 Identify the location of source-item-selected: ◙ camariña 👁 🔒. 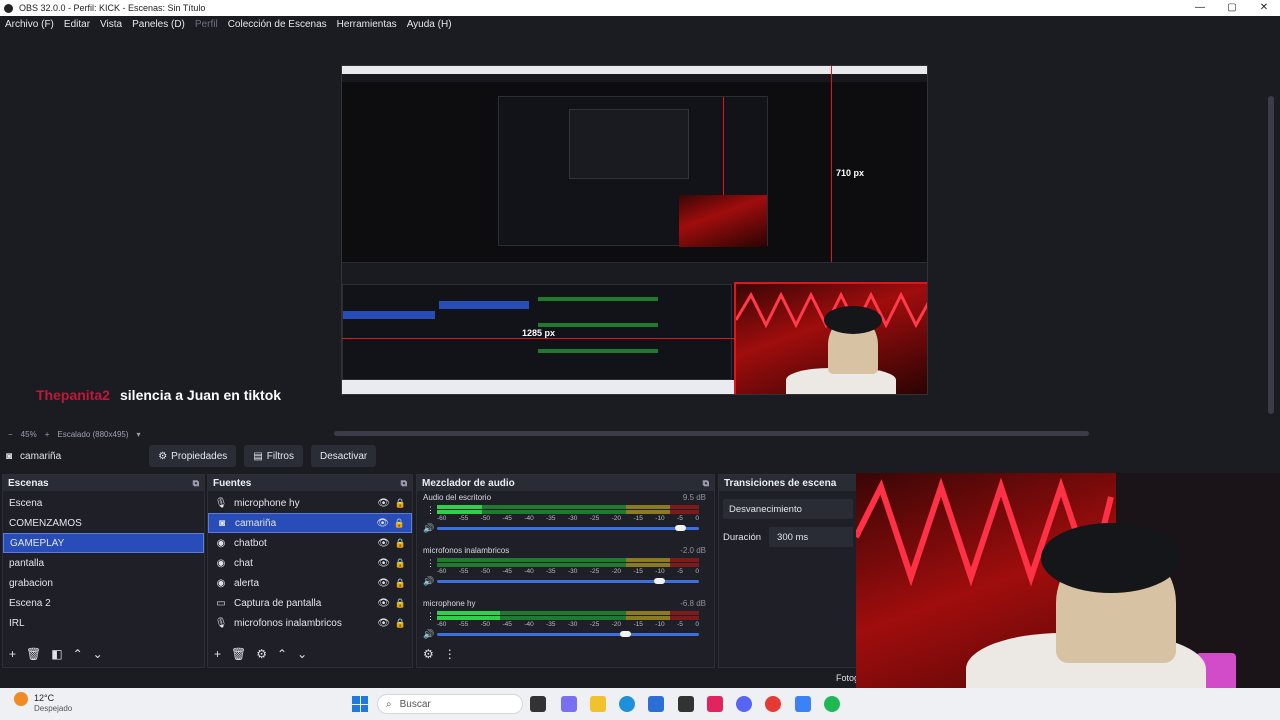
(310, 523).